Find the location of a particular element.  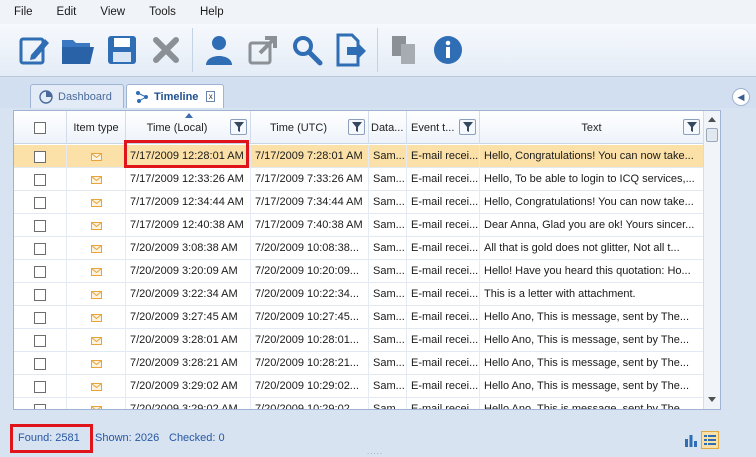

column-time-local-label: Time (Local) is located at coordinates (177, 127).